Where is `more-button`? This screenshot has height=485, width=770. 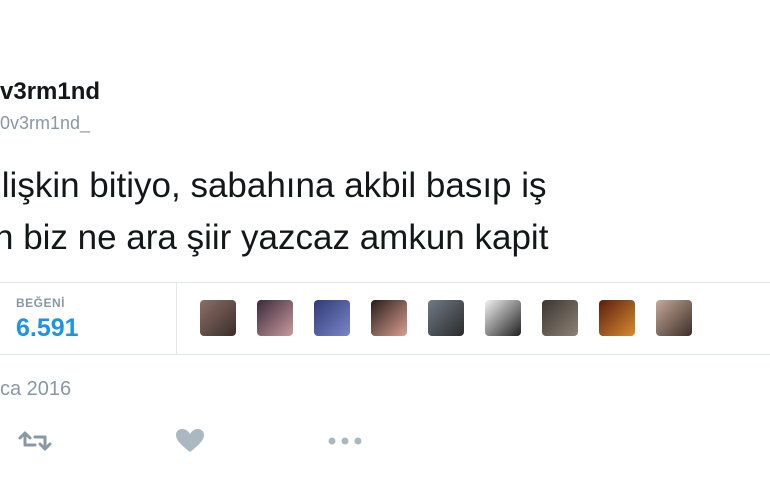 more-button is located at coordinates (345, 441).